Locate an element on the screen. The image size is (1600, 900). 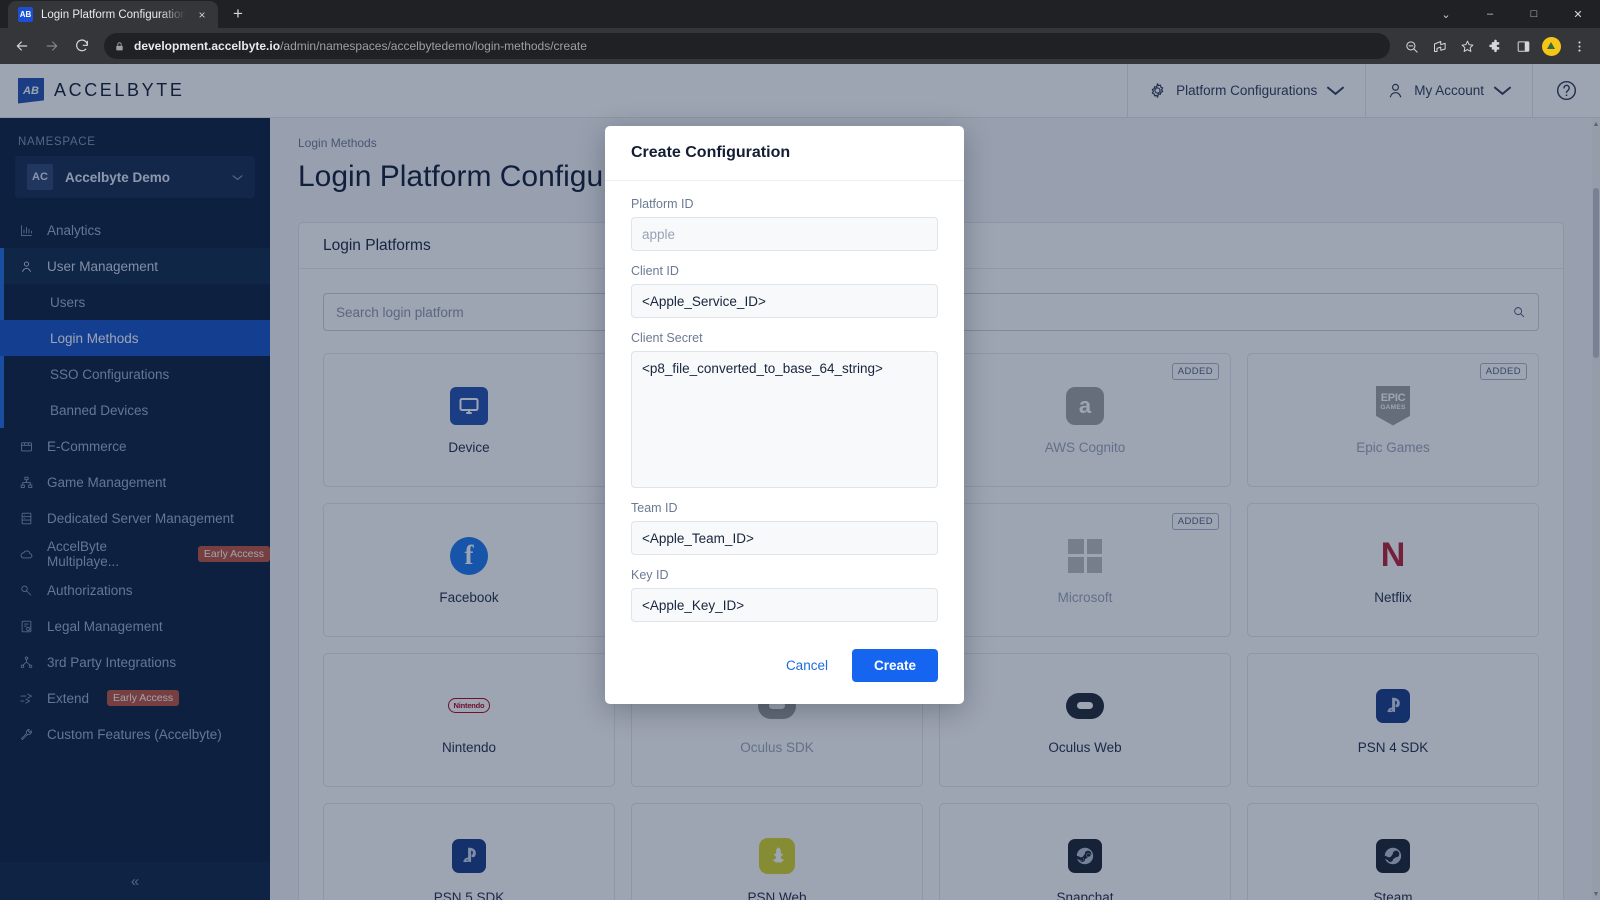
modal-footer: Cancel Create is located at coordinates (784, 669).